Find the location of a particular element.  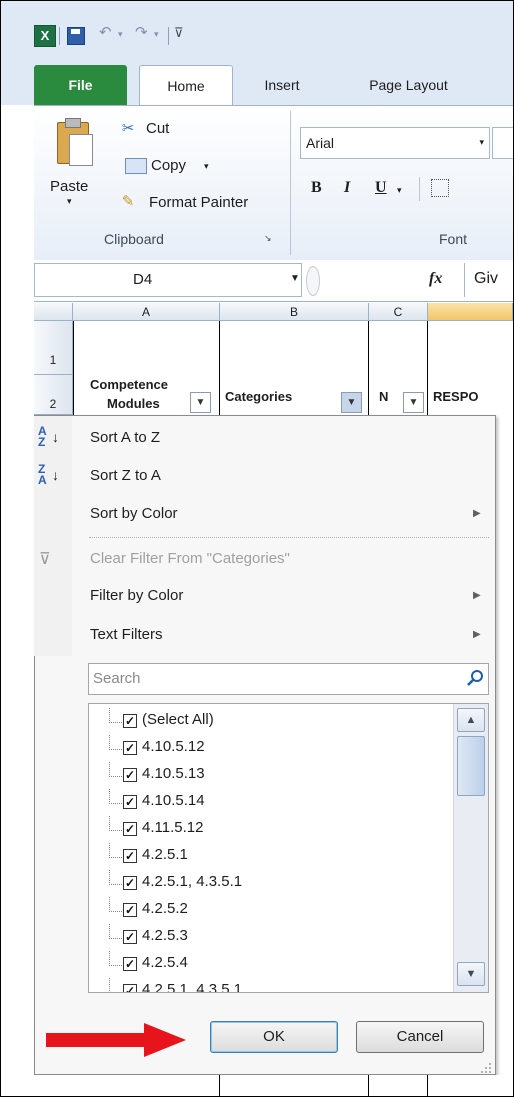

list-item: ✓ 4.2.5.2 is located at coordinates (269, 911).